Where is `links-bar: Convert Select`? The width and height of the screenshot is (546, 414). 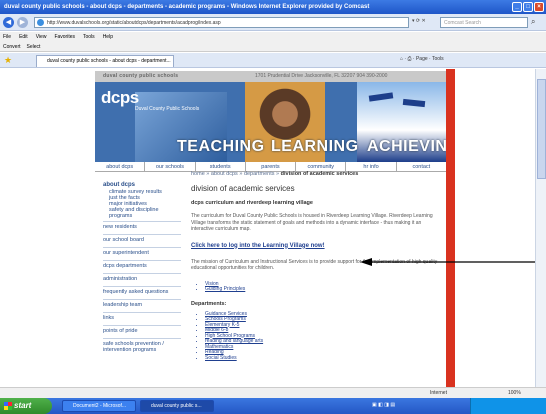
links-bar: Convert Select is located at coordinates (273, 47).